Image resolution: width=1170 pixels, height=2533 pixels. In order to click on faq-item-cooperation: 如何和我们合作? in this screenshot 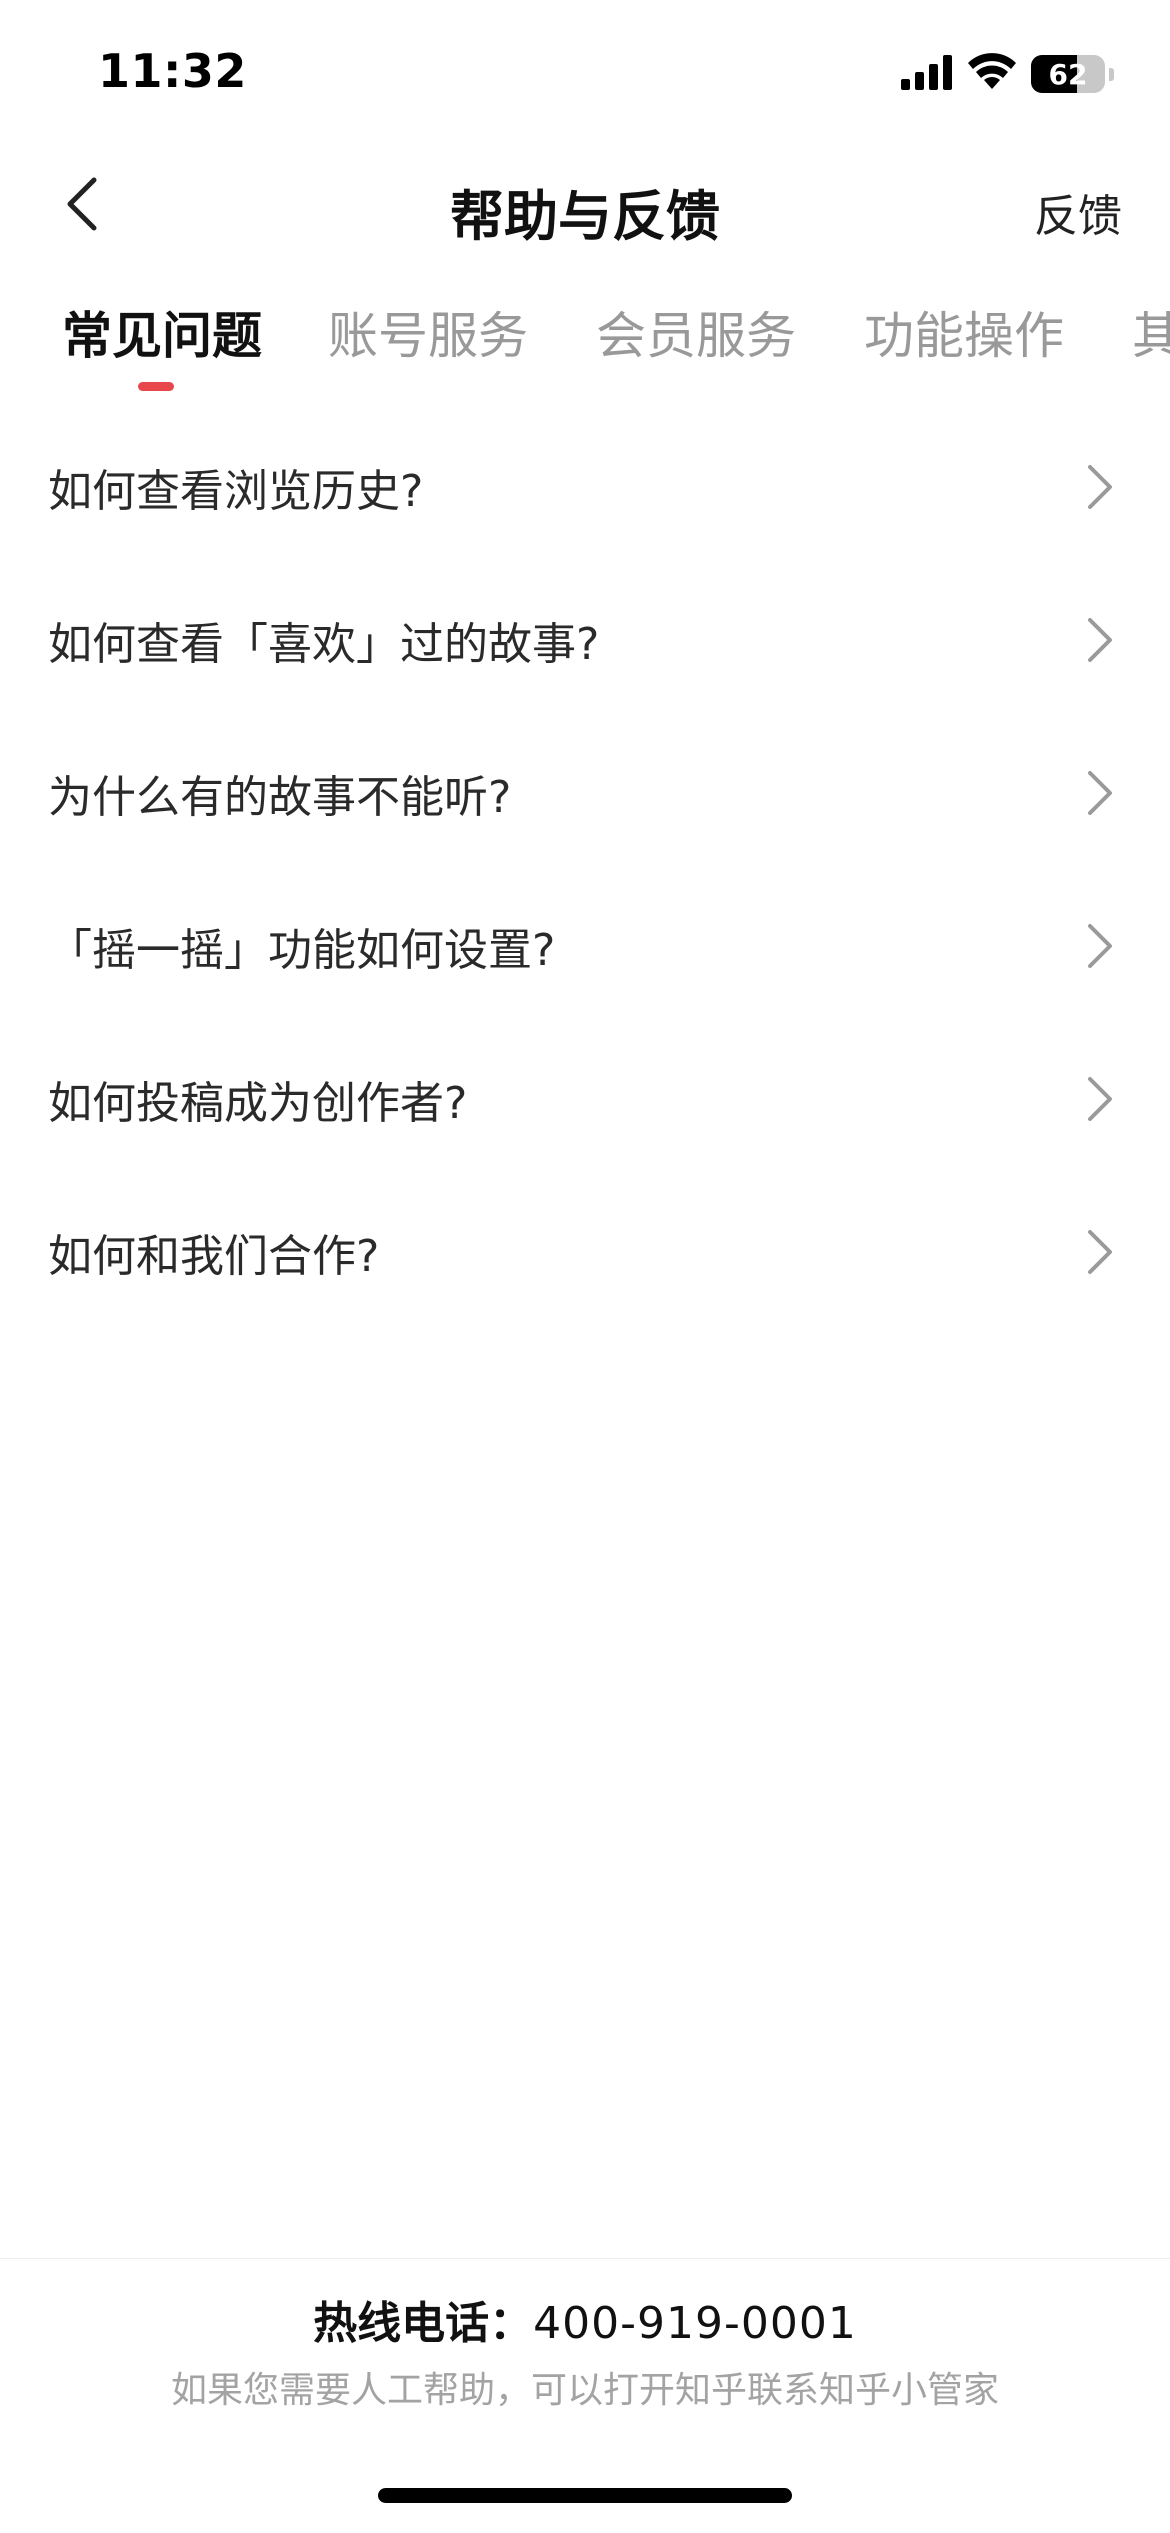, I will do `click(585, 1251)`.